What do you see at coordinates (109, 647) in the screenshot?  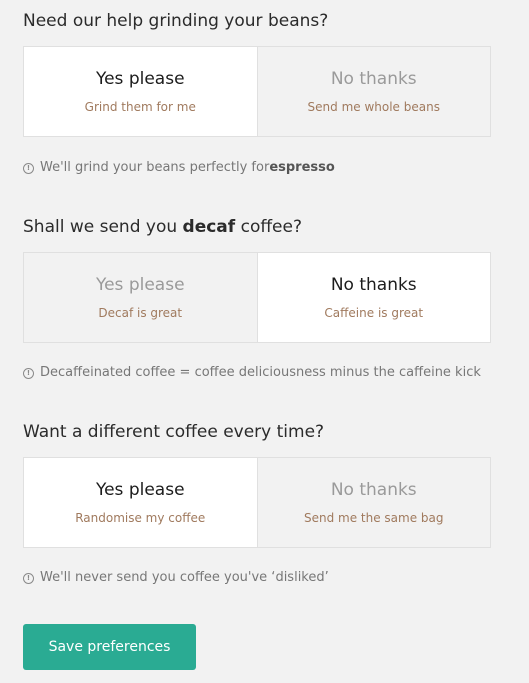 I see `save-preferences-button: Save preferences` at bounding box center [109, 647].